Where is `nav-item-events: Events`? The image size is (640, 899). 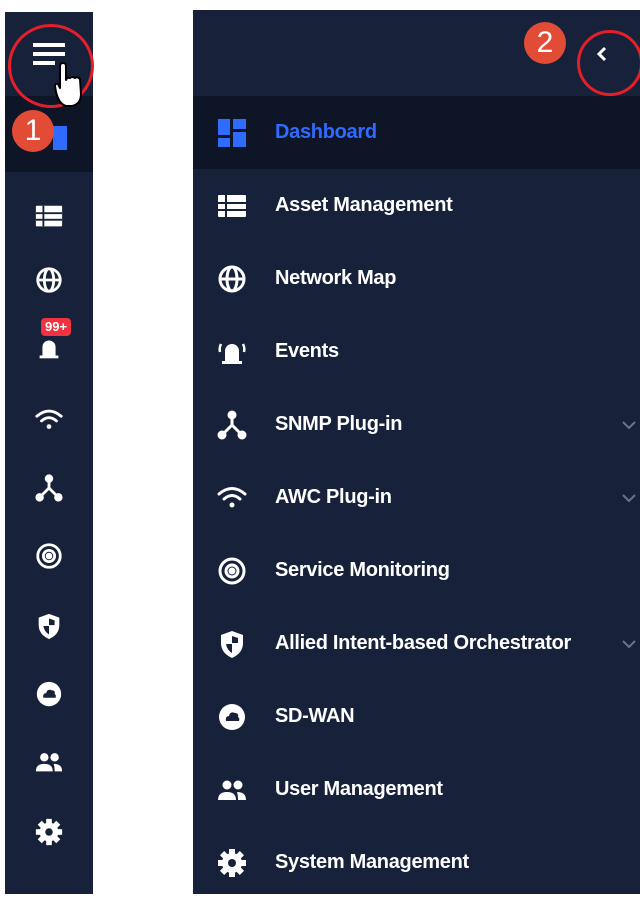 nav-item-events: Events is located at coordinates (416, 351).